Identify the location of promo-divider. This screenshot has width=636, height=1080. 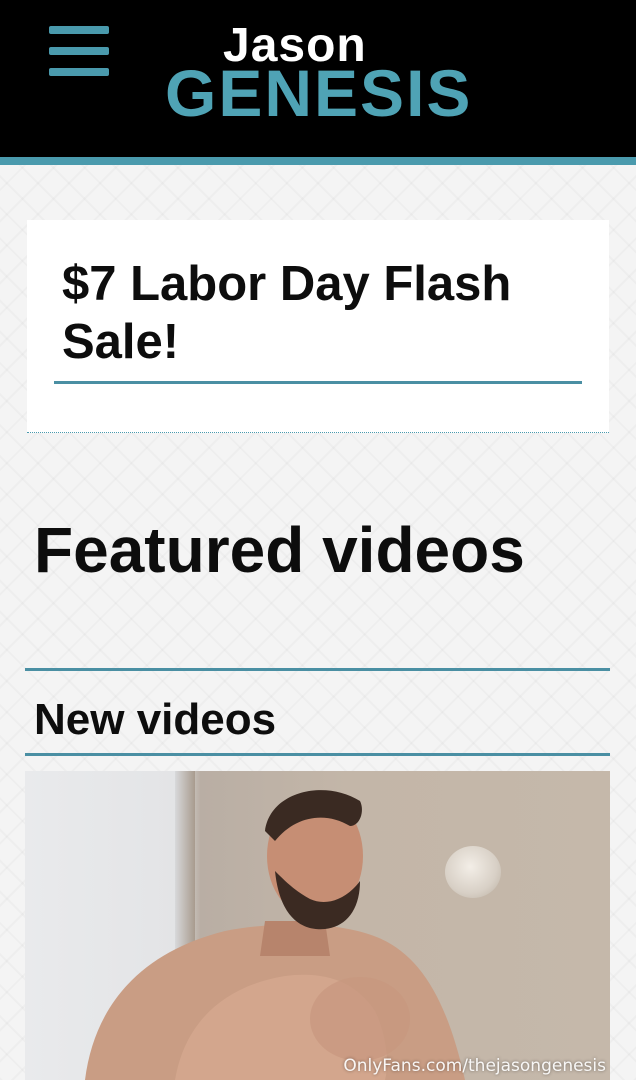
(318, 382).